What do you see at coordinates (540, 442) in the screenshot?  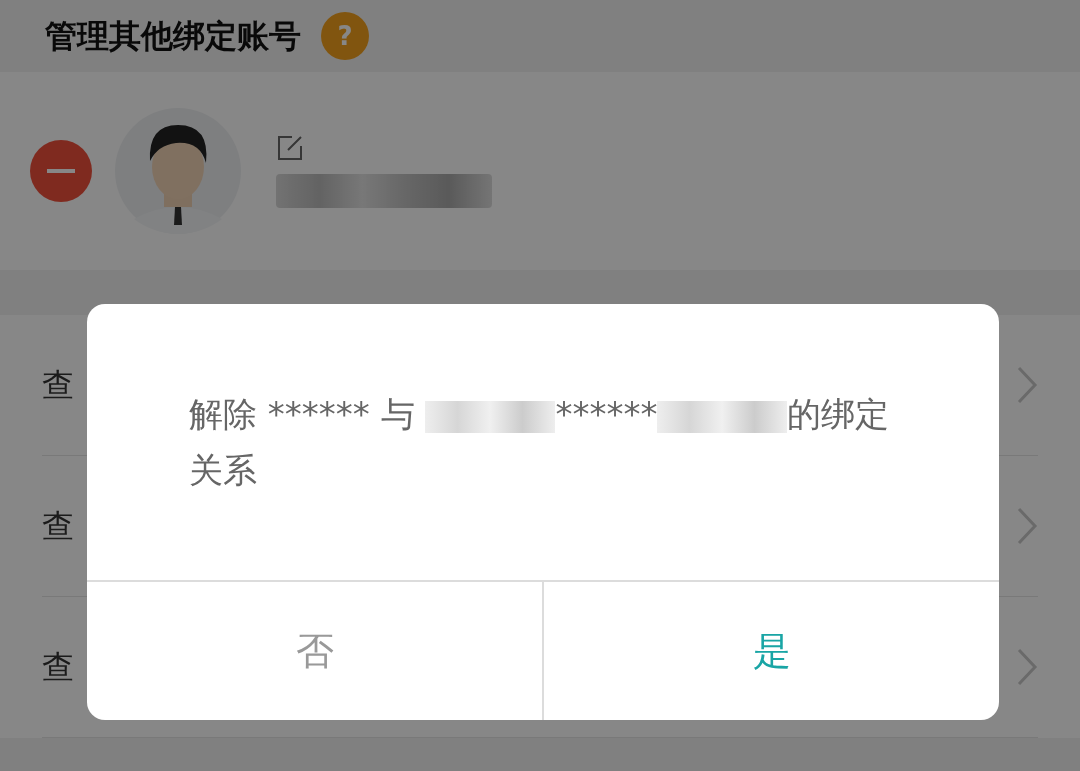 I see `dialog-message: 解除 ****** 与 ****** 的绑定关系` at bounding box center [540, 442].